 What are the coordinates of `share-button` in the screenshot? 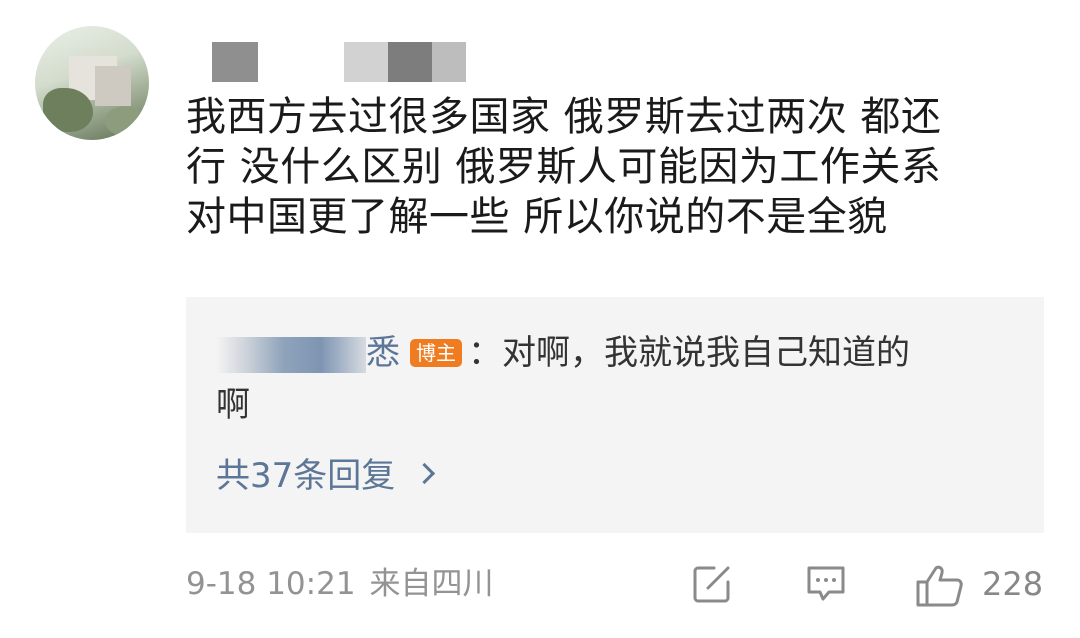 It's located at (712, 586).